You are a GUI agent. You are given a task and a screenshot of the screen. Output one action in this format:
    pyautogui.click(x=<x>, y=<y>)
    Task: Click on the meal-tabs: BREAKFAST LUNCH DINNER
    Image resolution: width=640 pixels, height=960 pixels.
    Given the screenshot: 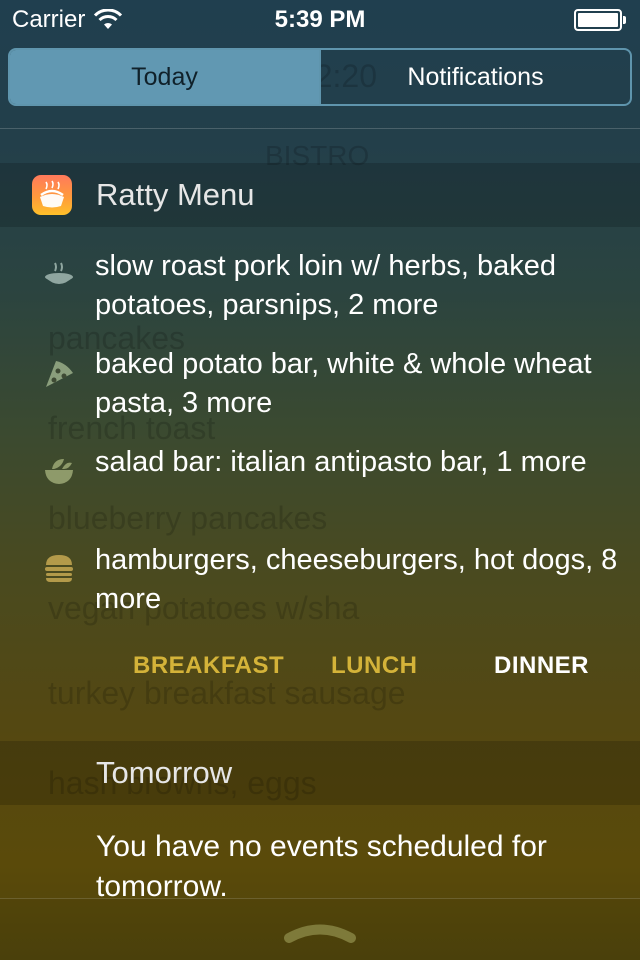 What is the action you would take?
    pyautogui.click(x=320, y=670)
    